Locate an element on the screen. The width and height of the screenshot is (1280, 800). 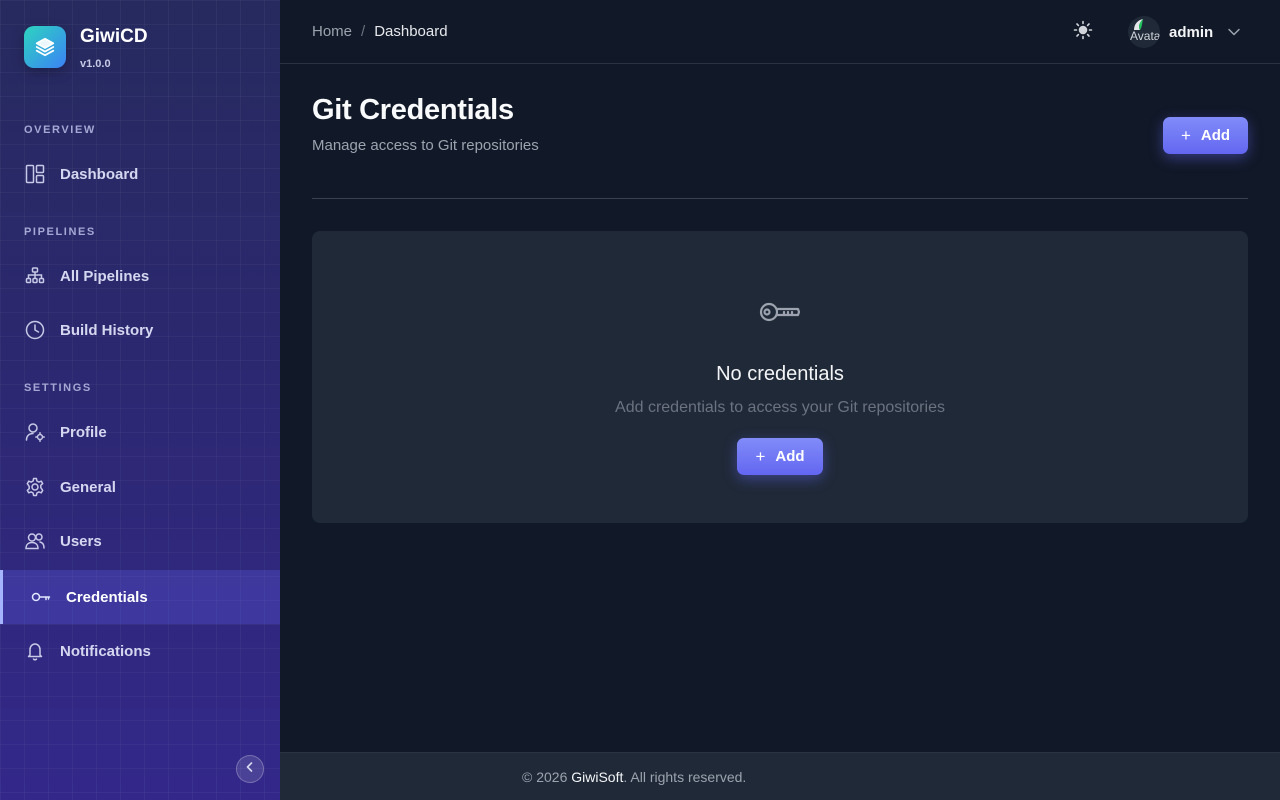
dashboard-icon is located at coordinates (35, 174).